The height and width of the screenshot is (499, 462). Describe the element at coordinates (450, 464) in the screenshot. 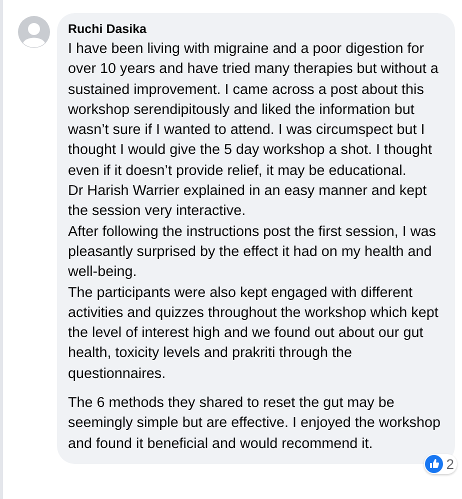

I see `reaction-count: 2` at that location.